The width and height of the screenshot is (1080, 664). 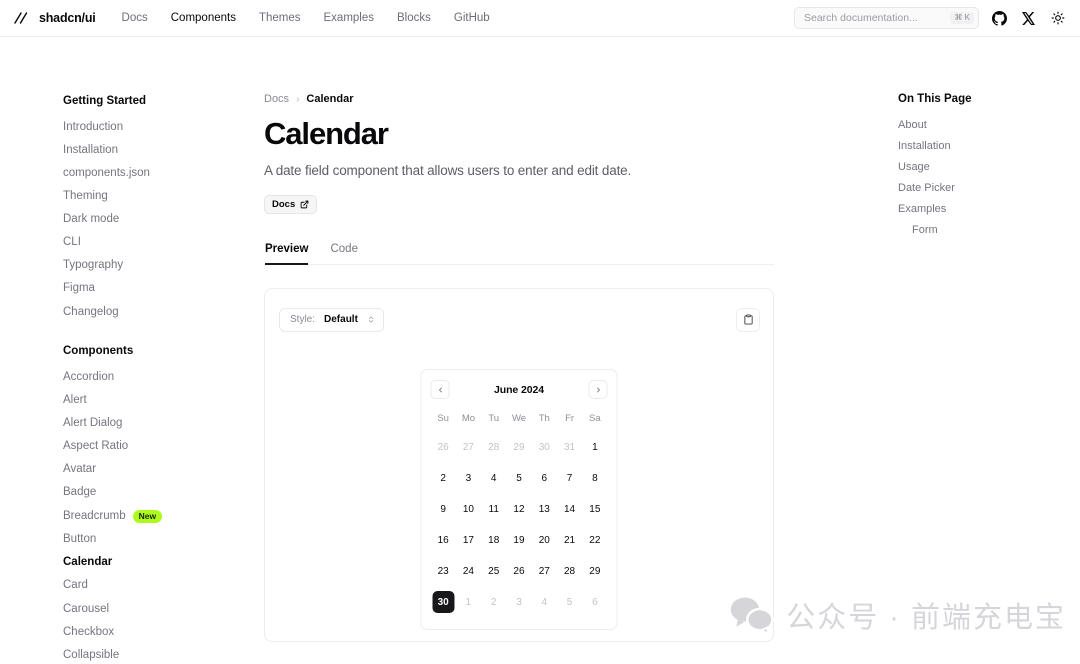 I want to click on sidebar-item-aspect-ratio: Aspect Ratio, so click(x=131, y=446).